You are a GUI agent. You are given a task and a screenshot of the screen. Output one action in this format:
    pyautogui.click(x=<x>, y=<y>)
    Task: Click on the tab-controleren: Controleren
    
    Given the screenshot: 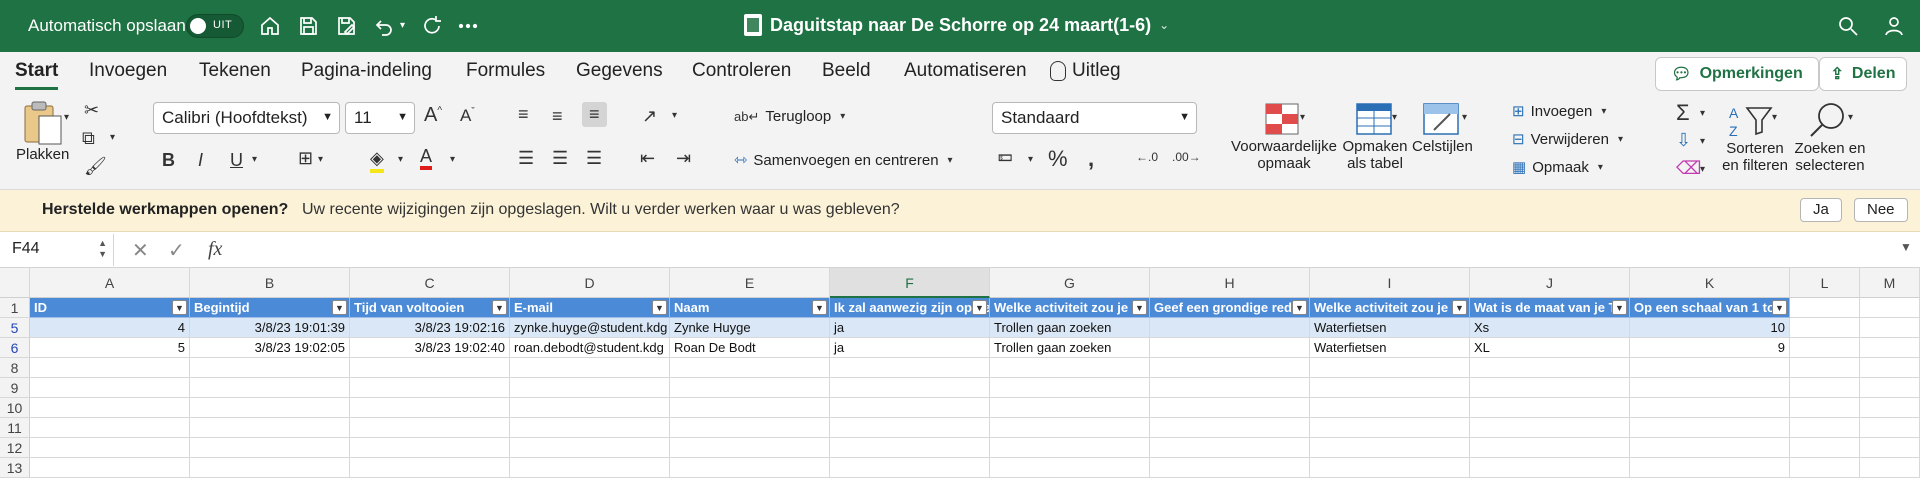 What is the action you would take?
    pyautogui.click(x=741, y=71)
    